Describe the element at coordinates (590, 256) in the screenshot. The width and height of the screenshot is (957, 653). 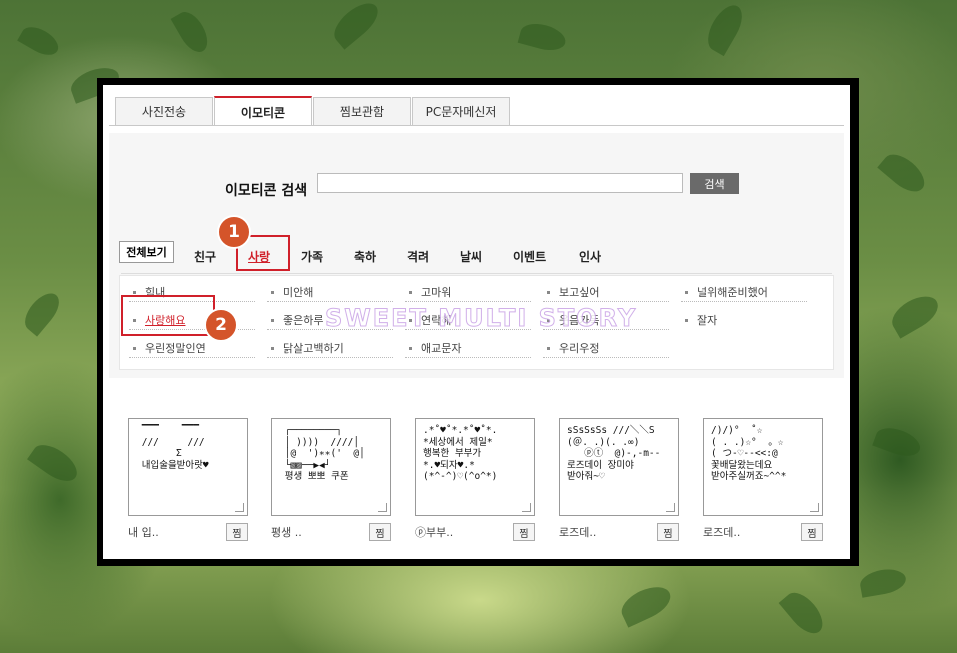
I see `category-greeting: 인사` at that location.